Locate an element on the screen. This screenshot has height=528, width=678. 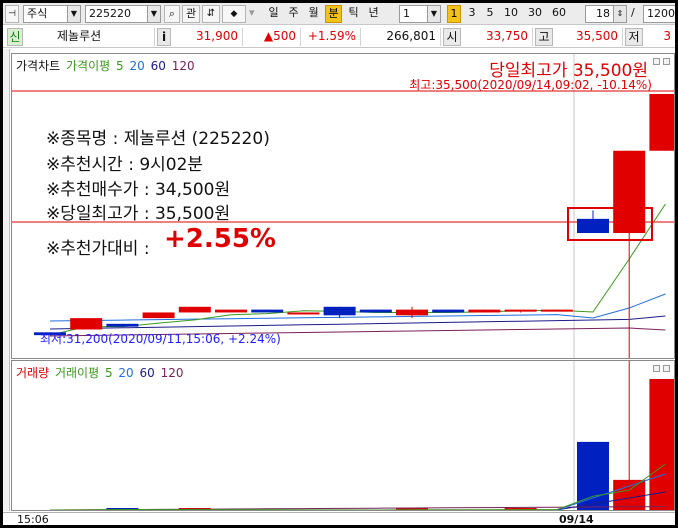
period-day: 일 is located at coordinates (273, 14).